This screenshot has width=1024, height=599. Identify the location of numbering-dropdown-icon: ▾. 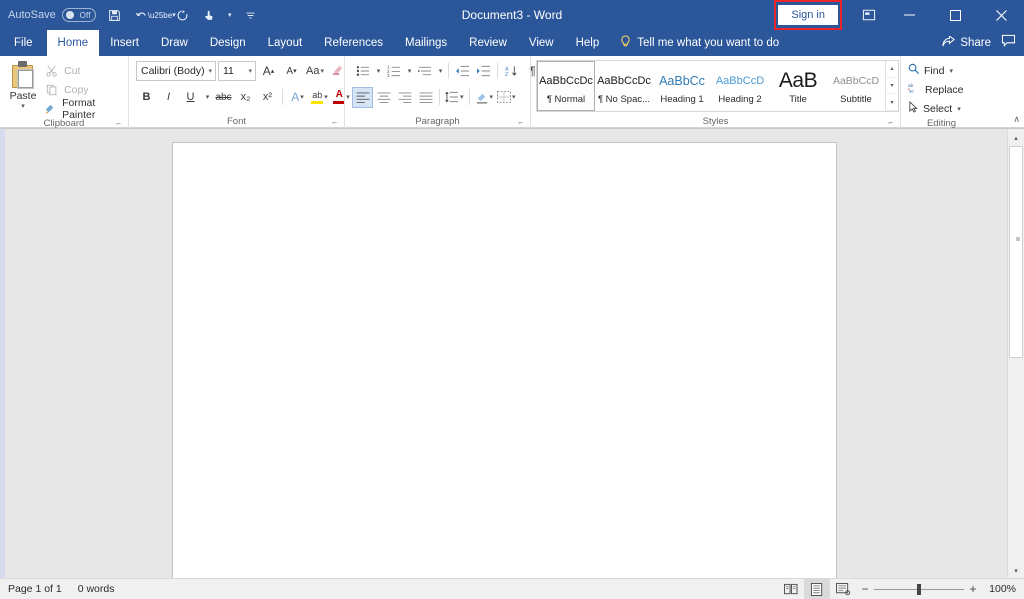
(409, 71).